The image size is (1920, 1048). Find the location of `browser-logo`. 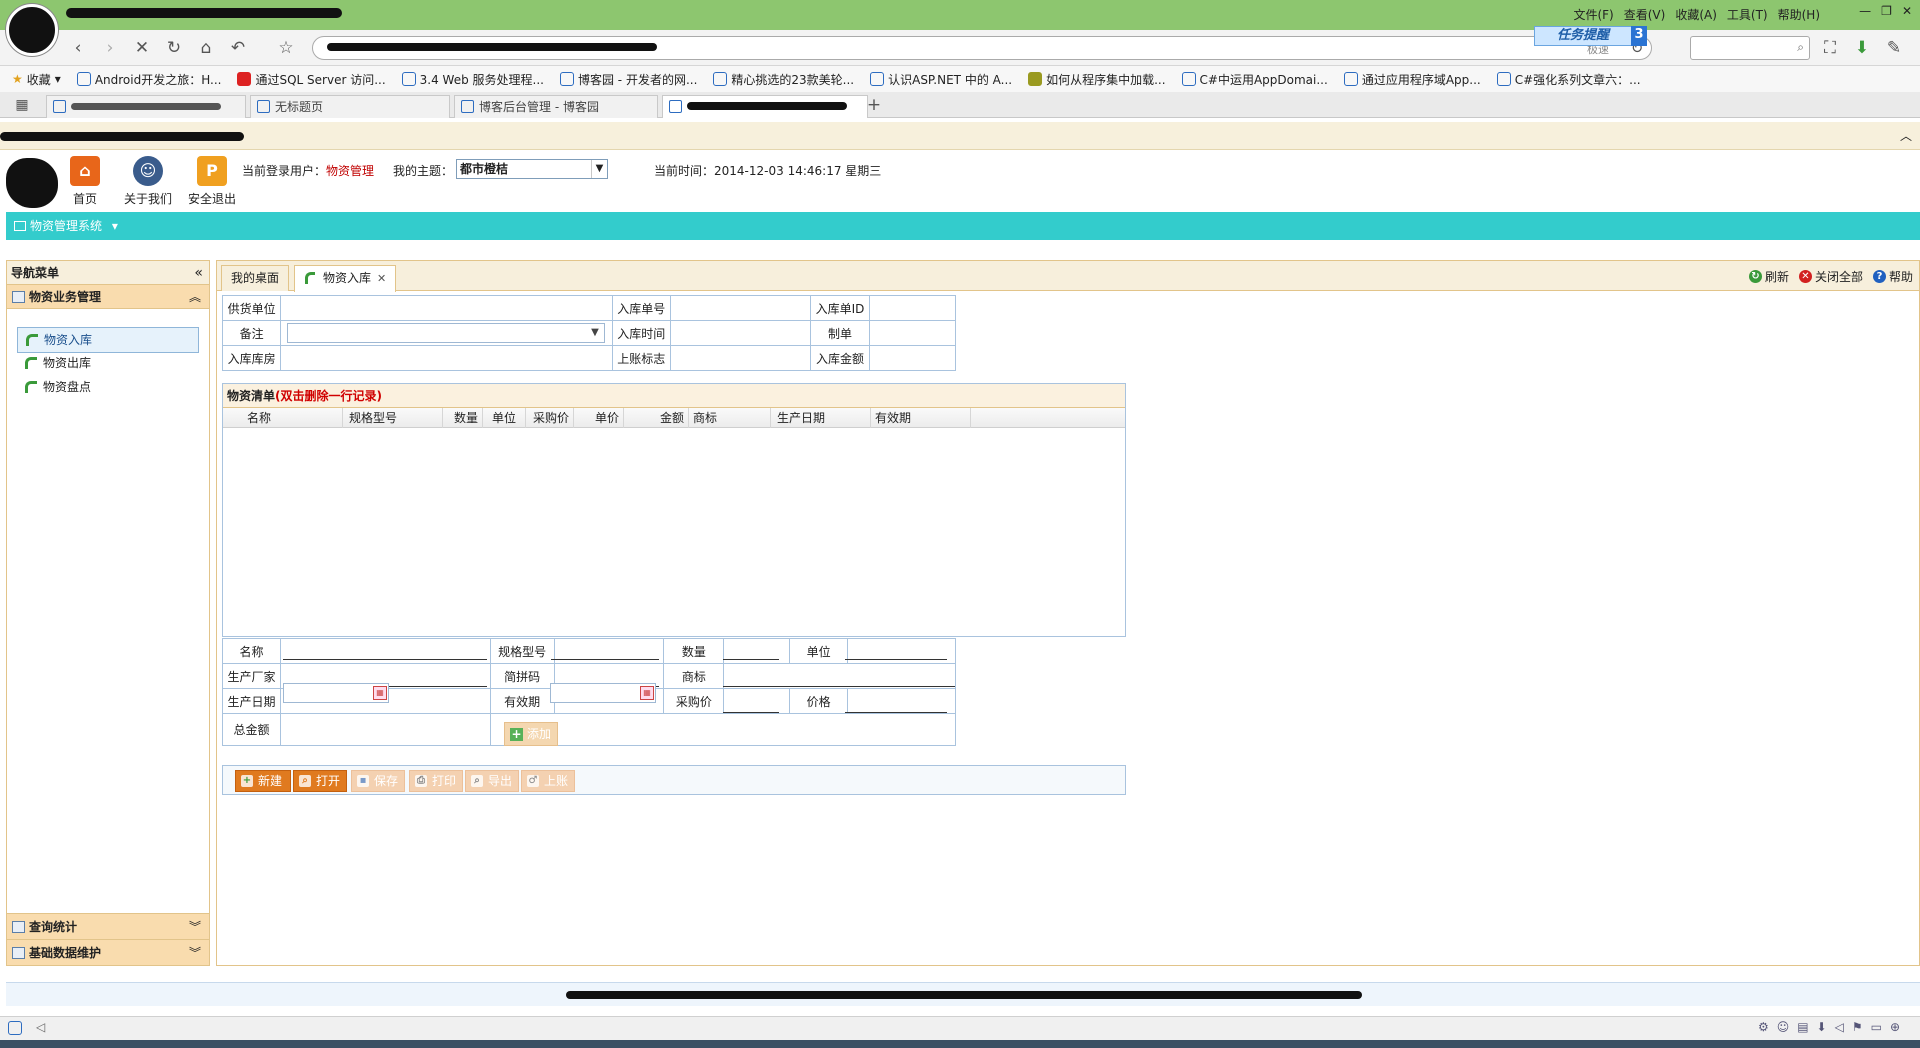

browser-logo is located at coordinates (32, 30).